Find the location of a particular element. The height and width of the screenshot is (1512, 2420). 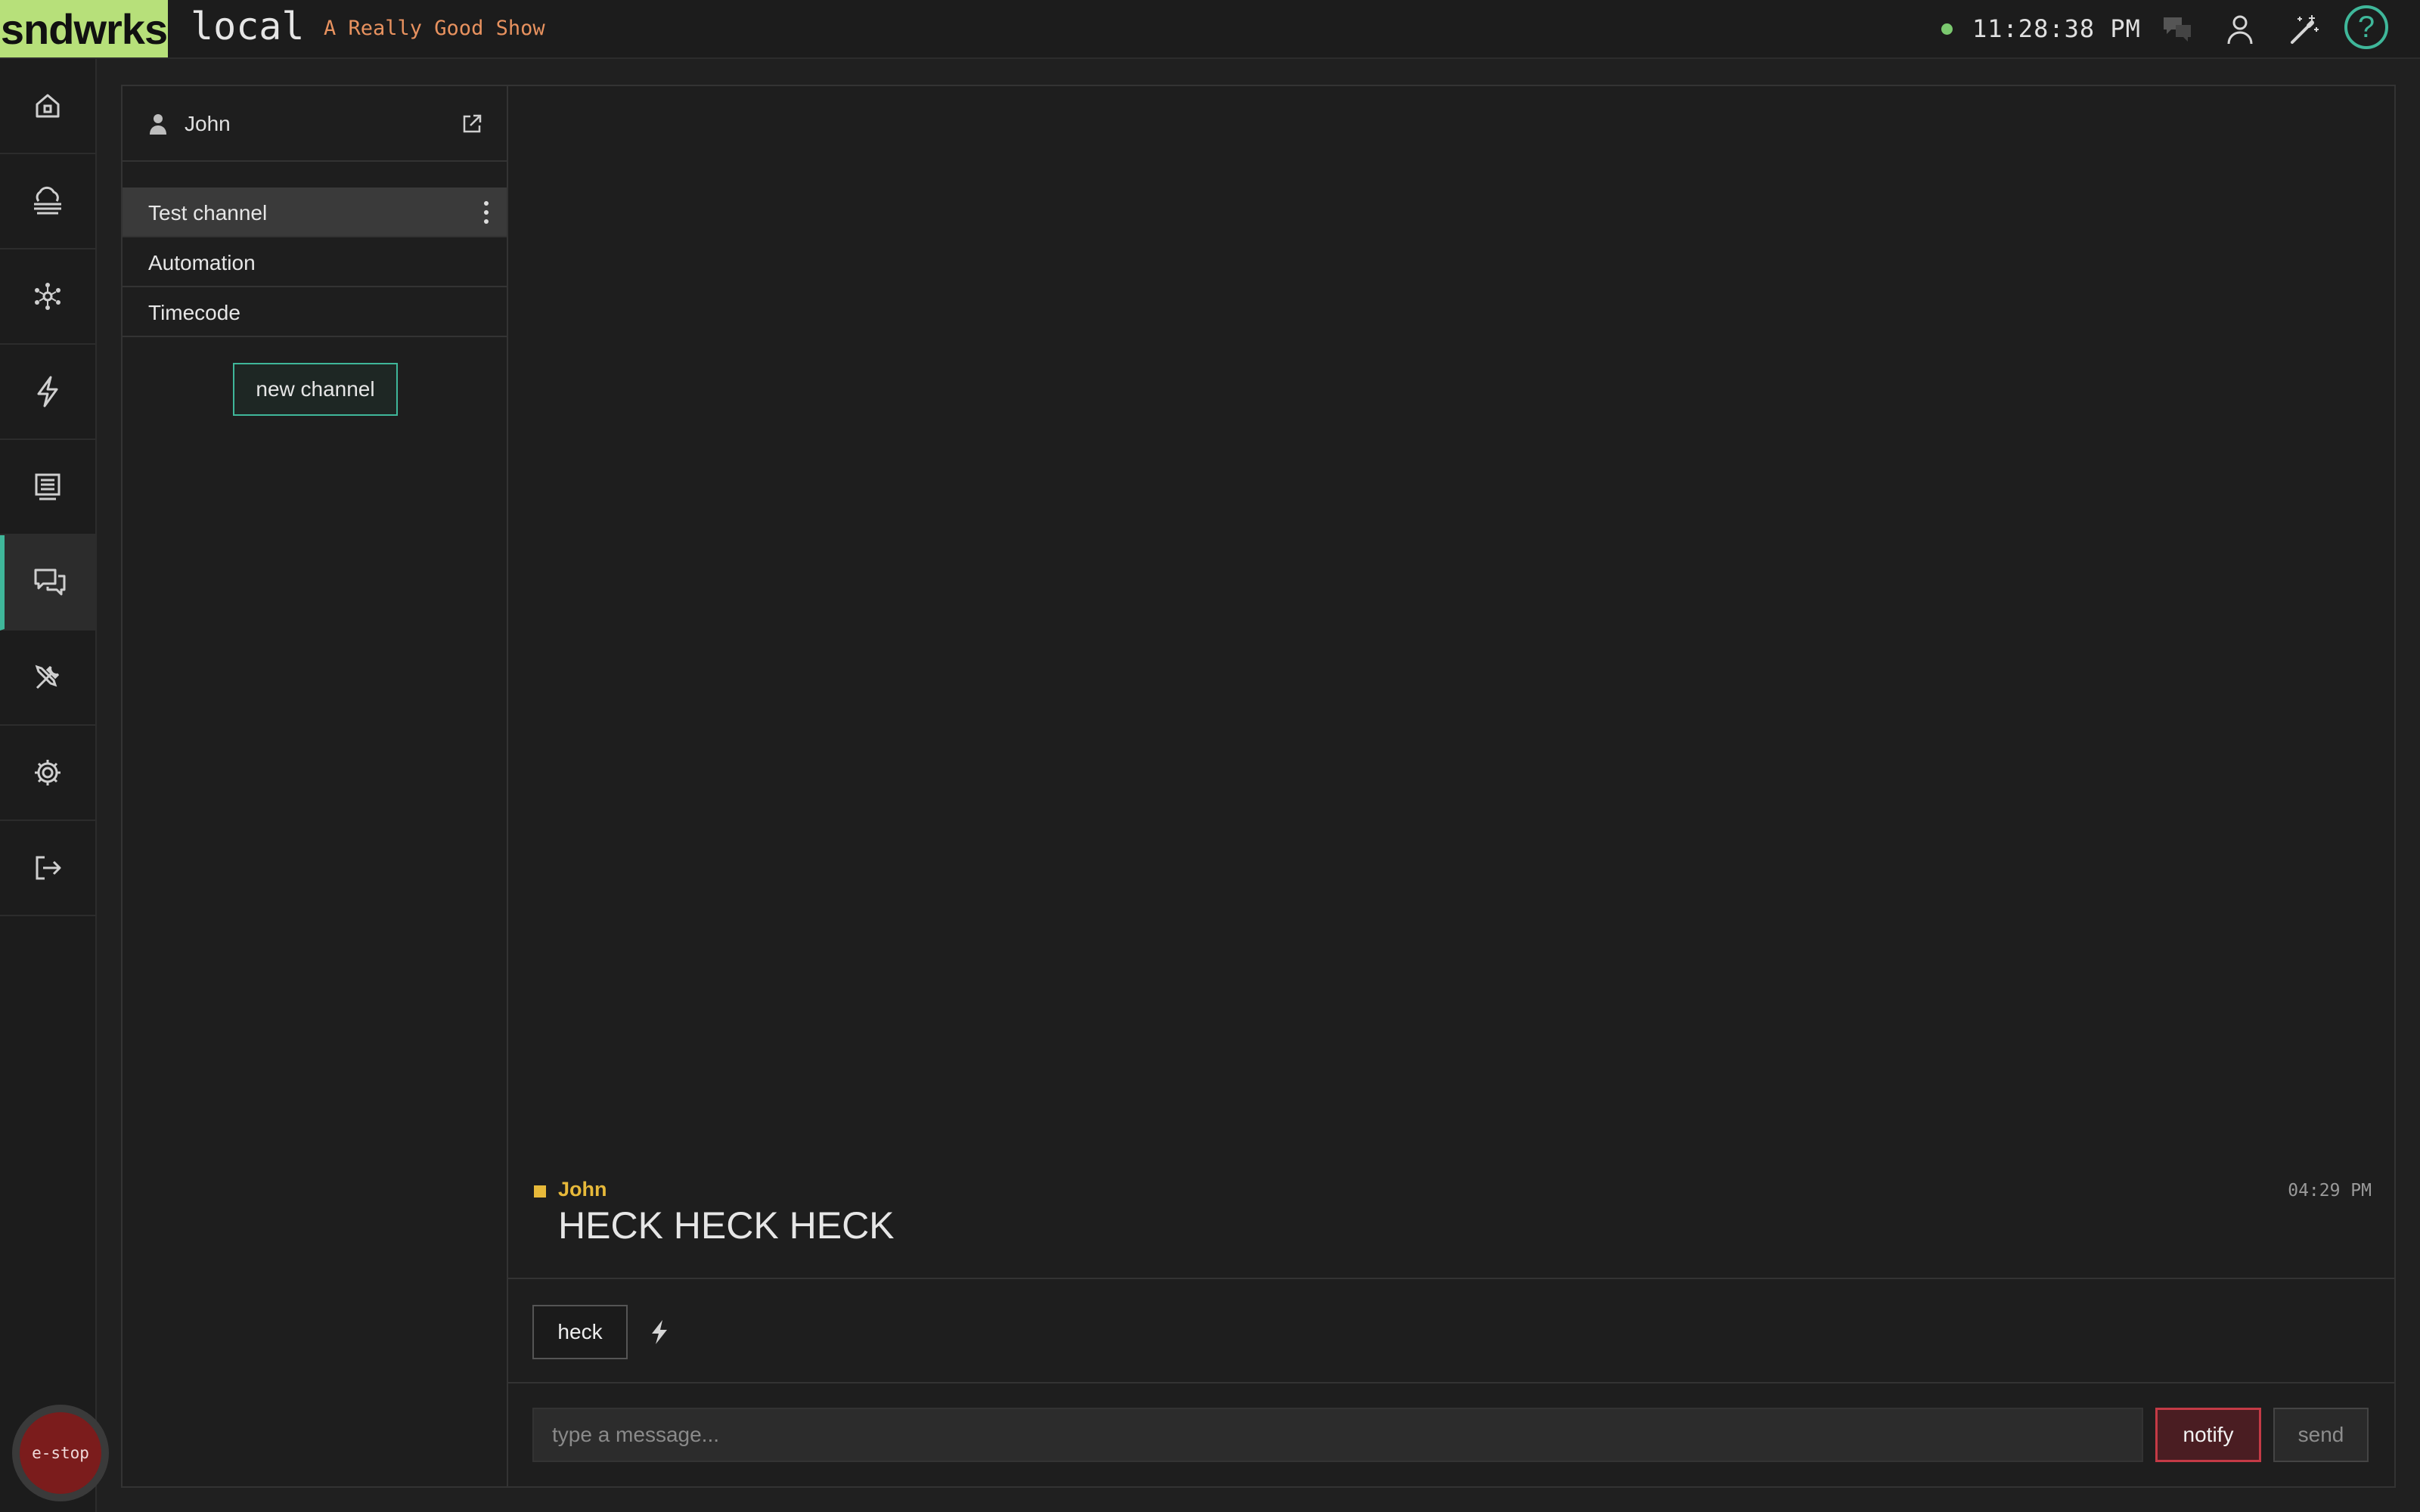

nav-cloud is located at coordinates (47, 201).